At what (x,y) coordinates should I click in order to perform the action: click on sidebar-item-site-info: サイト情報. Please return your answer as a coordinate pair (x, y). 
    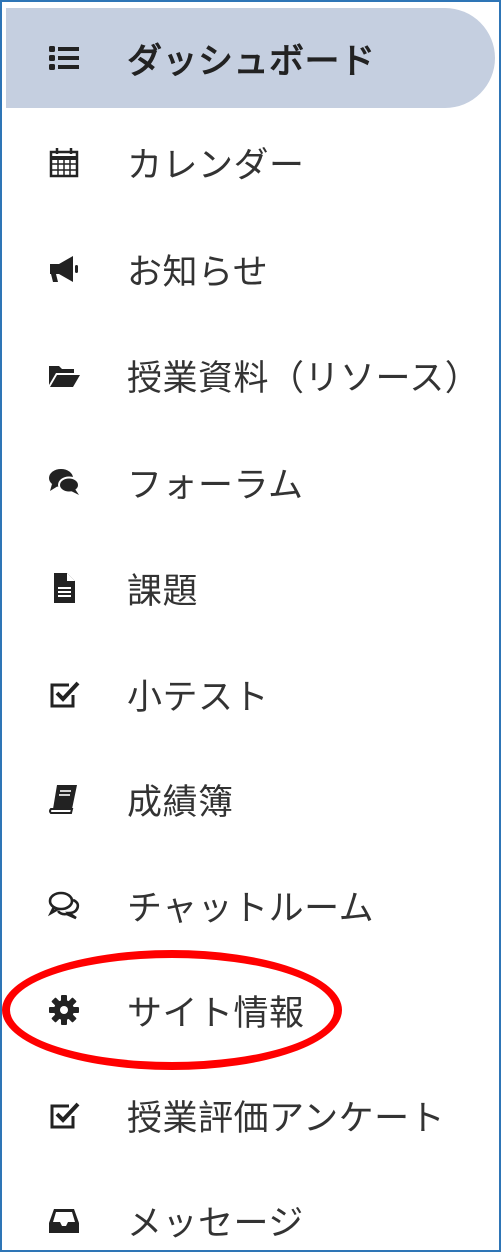
    Looking at the image, I should click on (250, 1010).